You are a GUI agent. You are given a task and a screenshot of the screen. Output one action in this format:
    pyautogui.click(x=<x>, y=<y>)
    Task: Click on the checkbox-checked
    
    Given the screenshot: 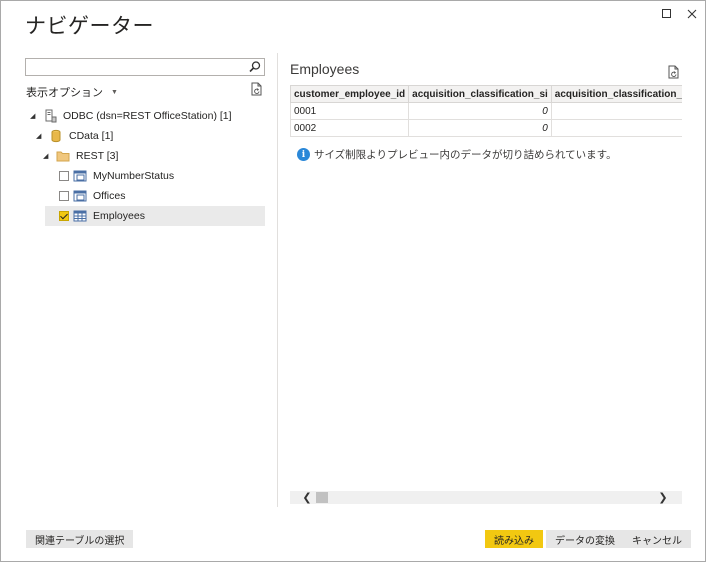 What is the action you would take?
    pyautogui.click(x=64, y=216)
    